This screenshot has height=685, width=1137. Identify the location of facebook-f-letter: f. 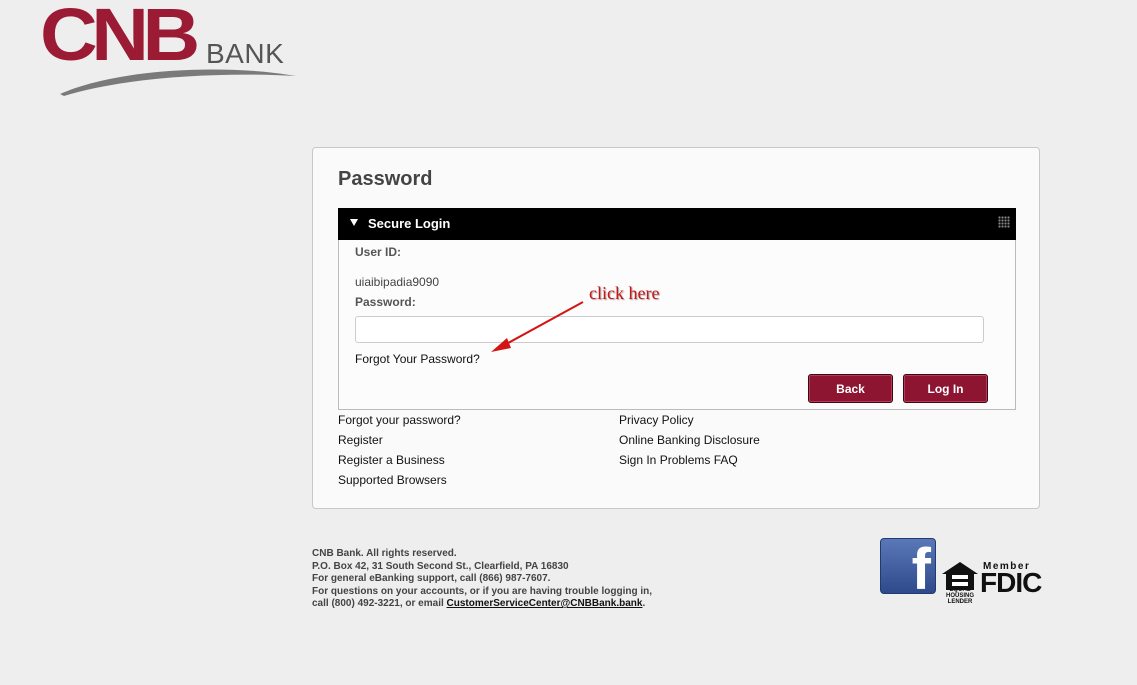
(921, 566).